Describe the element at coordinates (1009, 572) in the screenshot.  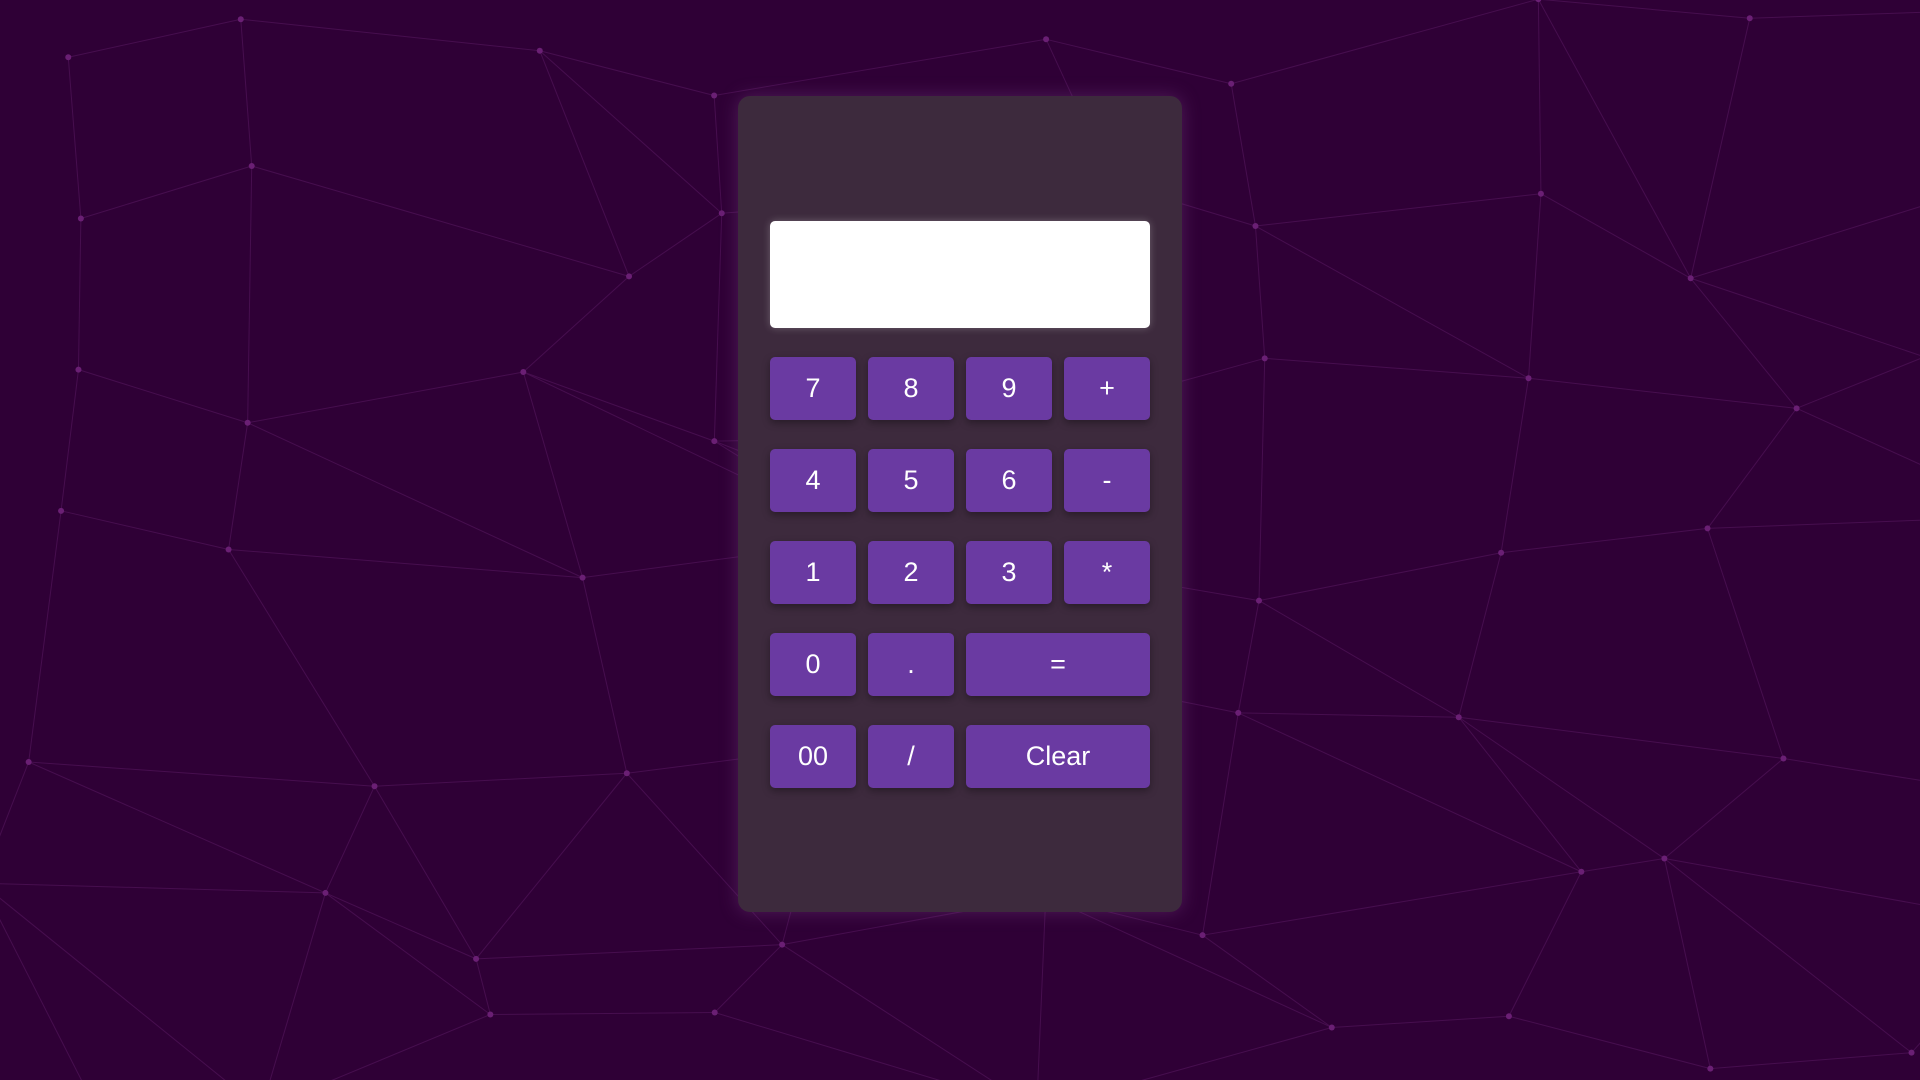
I see `key-3: 3` at that location.